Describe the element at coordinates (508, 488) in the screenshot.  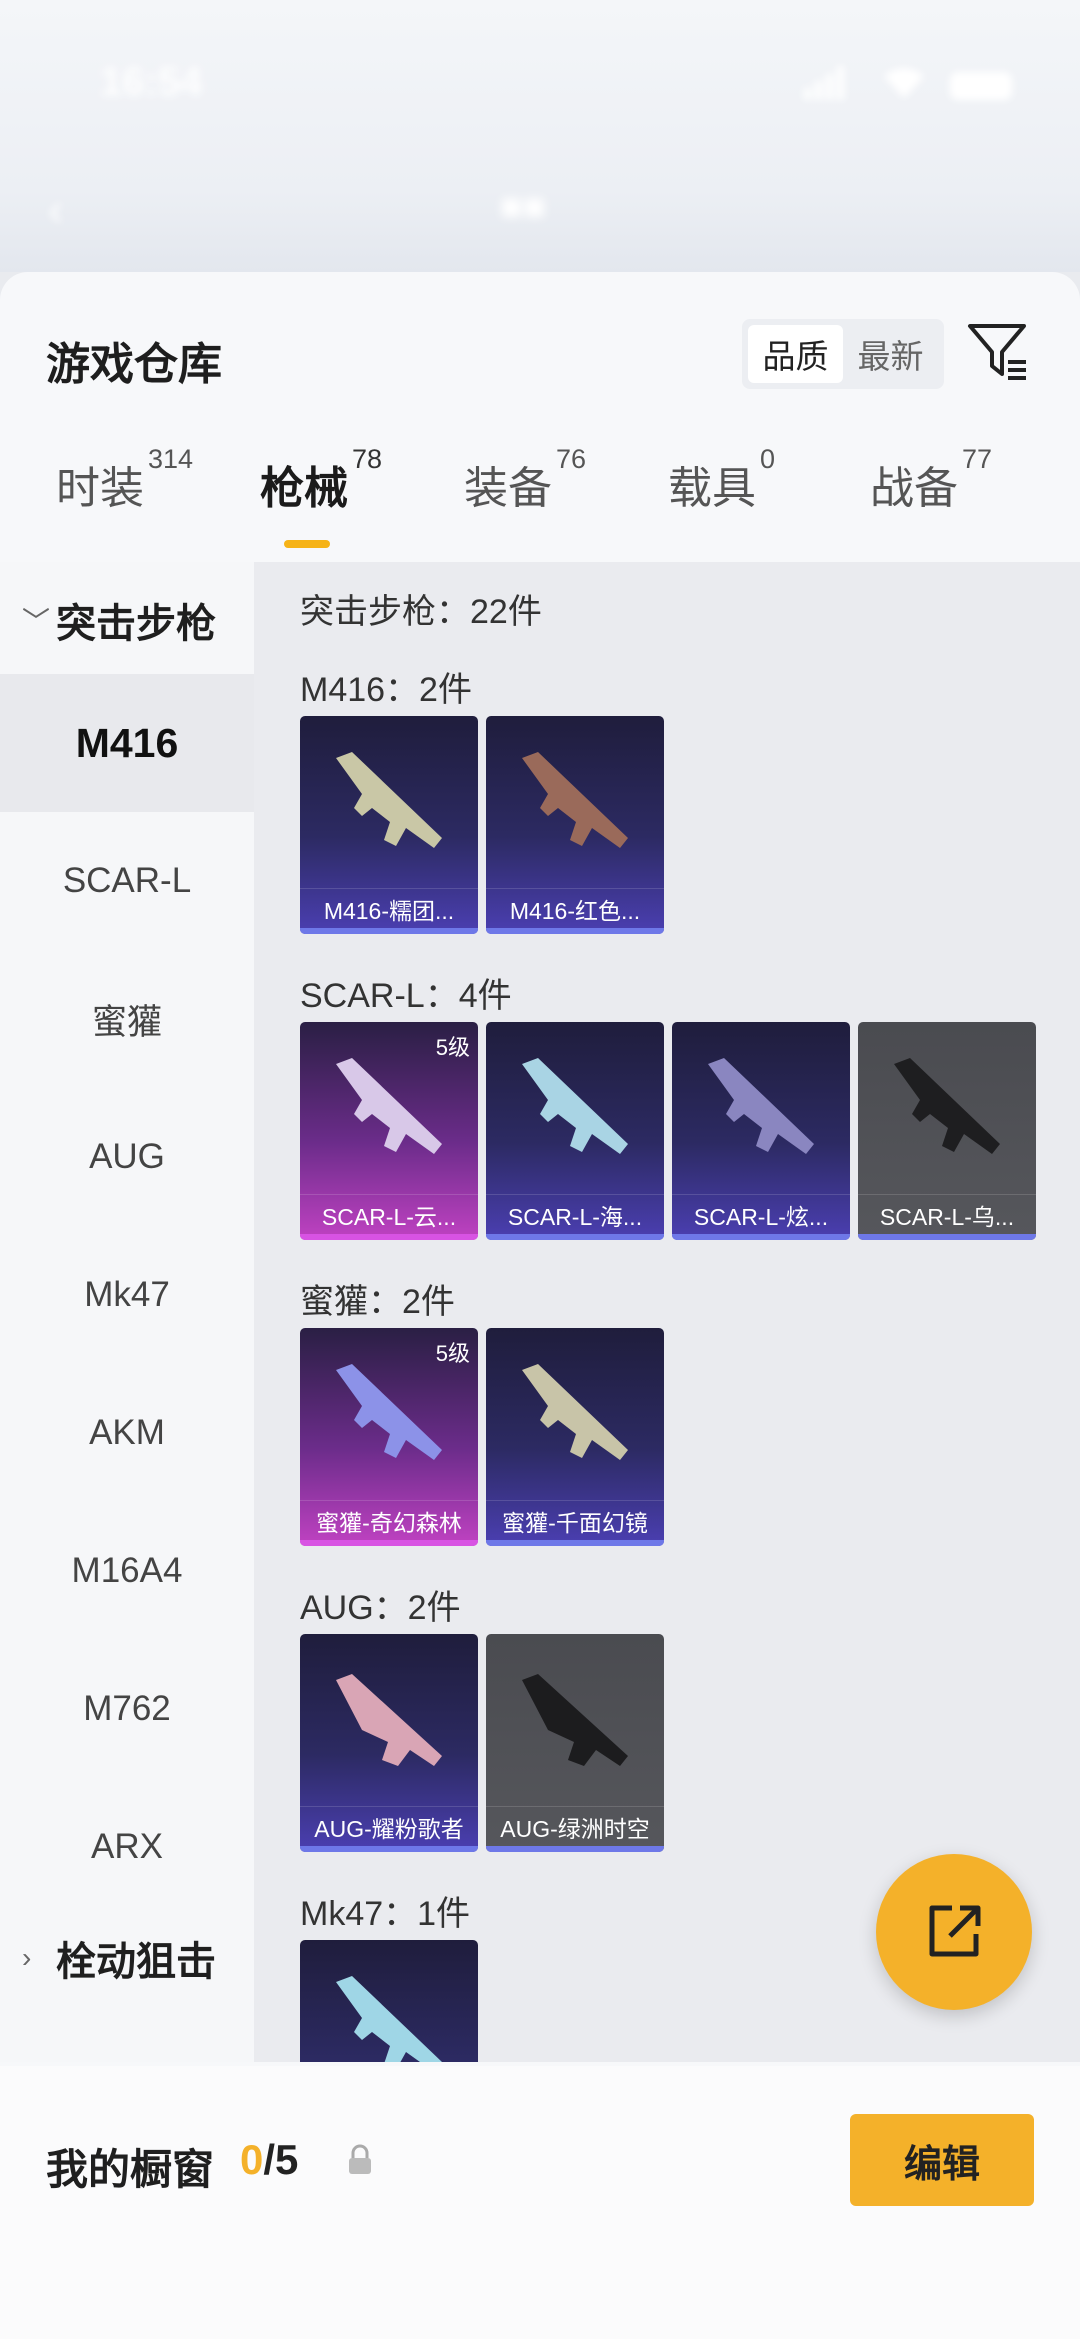
I see `tab-label: 装备` at that location.